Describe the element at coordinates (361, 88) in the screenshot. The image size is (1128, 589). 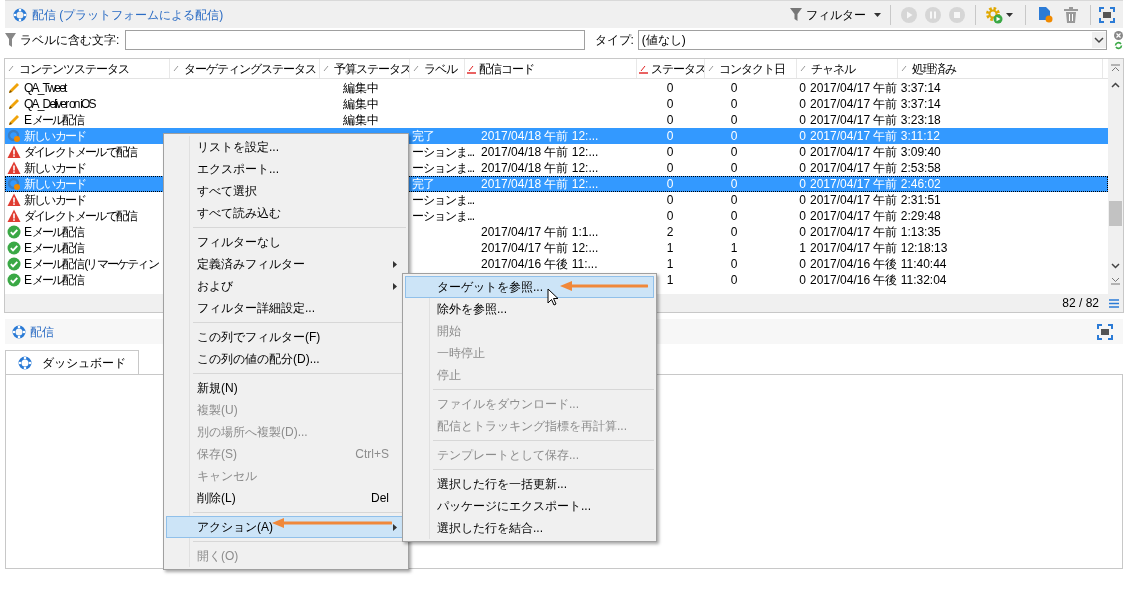
I see `table-cell: 編集中` at that location.